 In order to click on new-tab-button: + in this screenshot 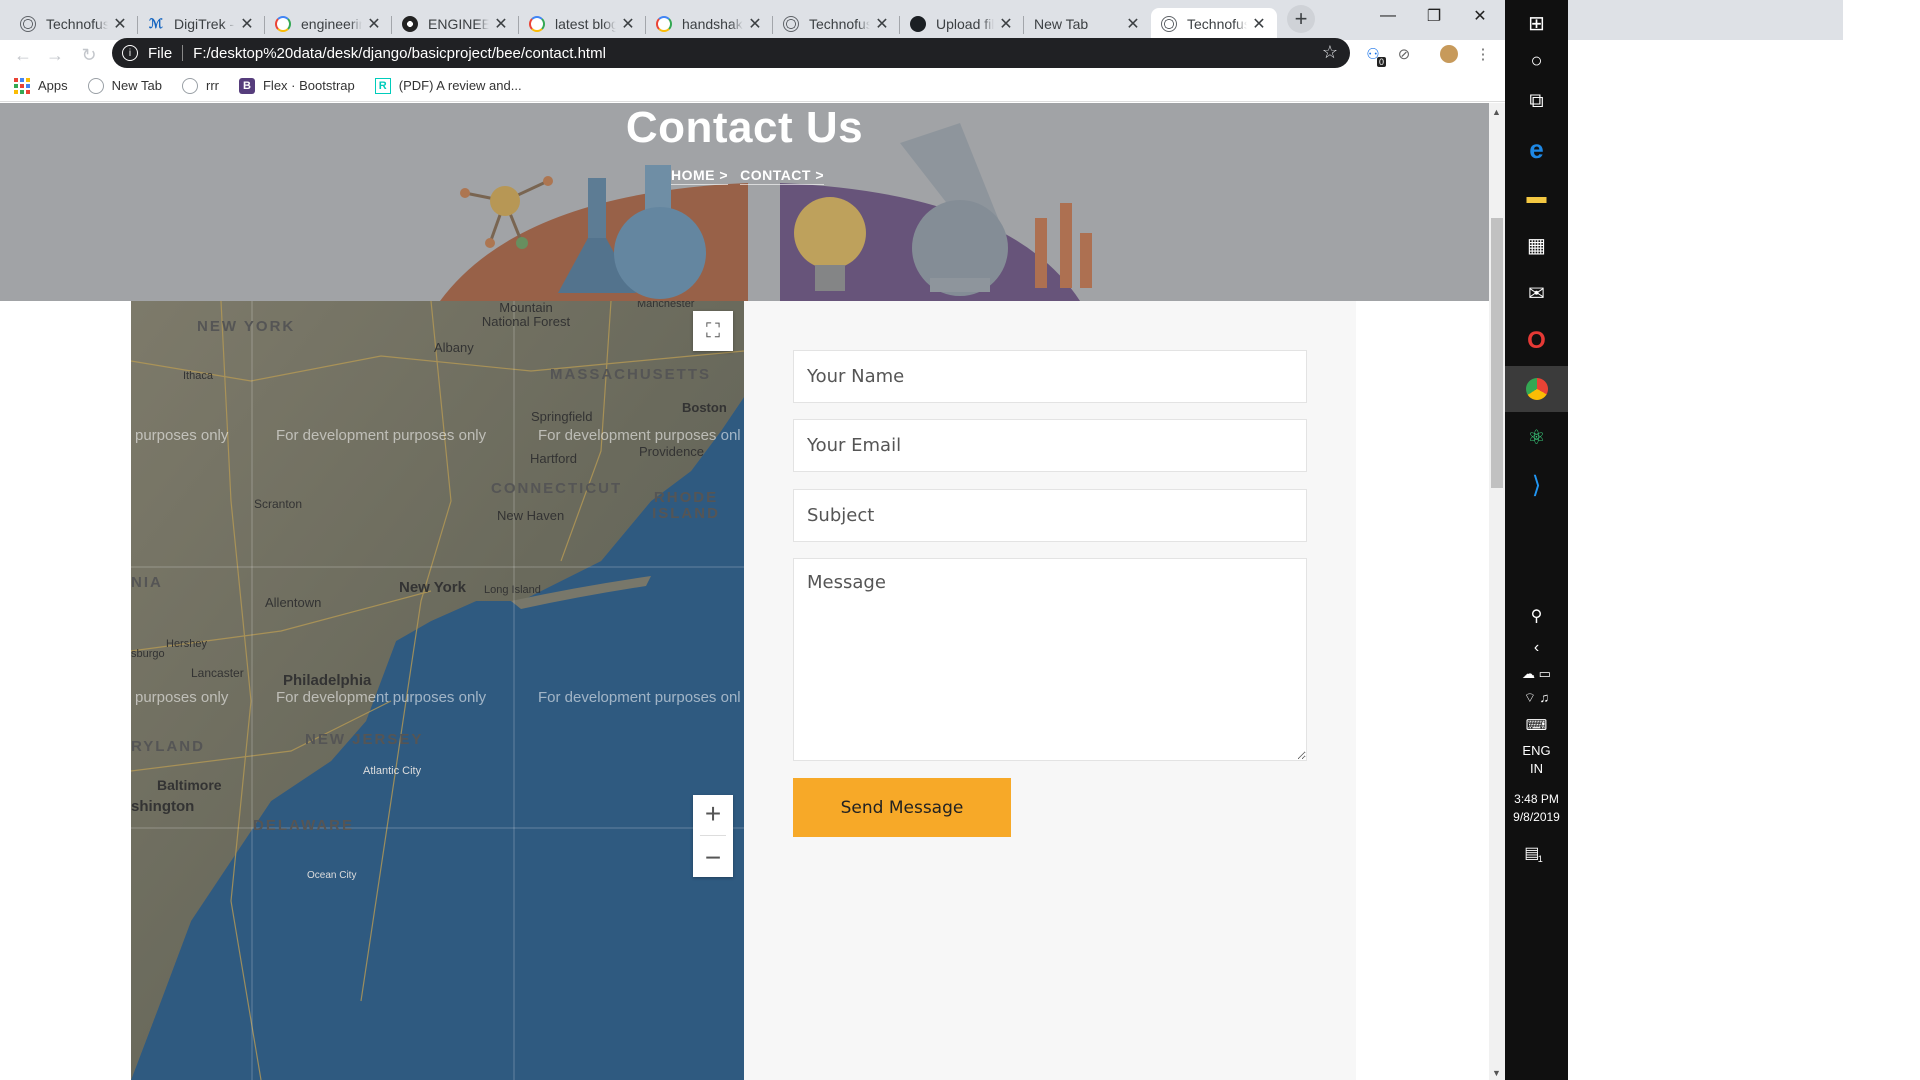, I will do `click(1301, 19)`.